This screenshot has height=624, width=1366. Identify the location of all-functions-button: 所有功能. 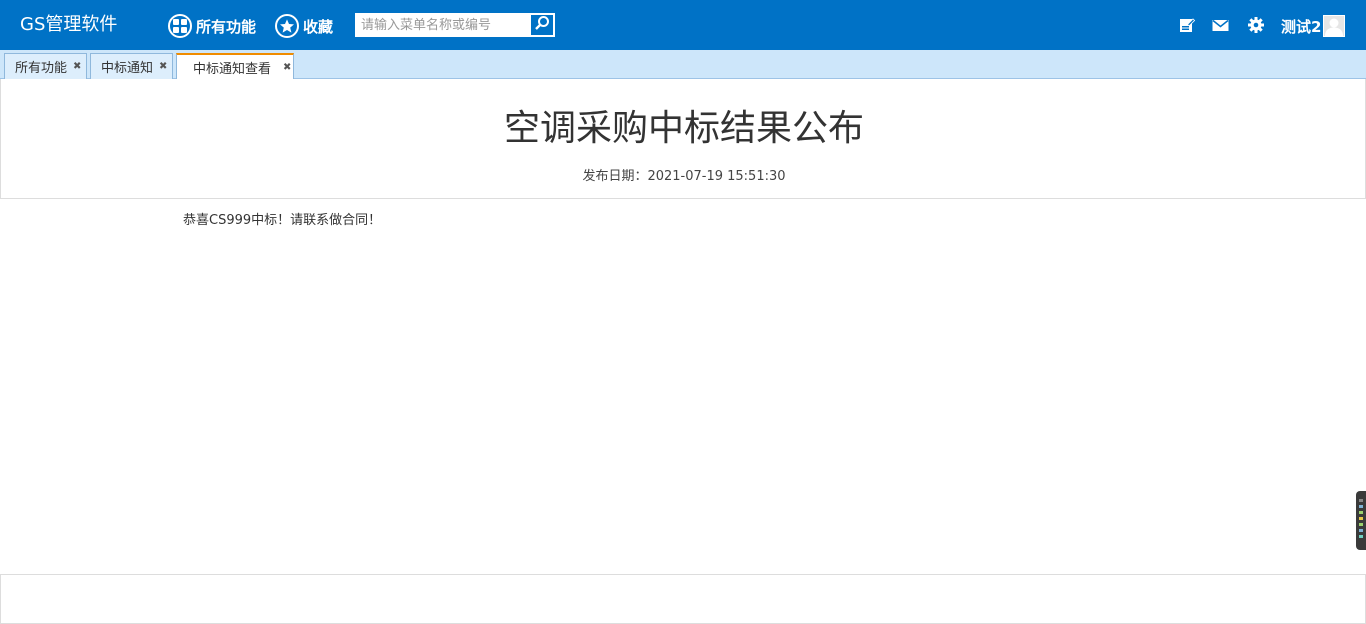
(212, 26).